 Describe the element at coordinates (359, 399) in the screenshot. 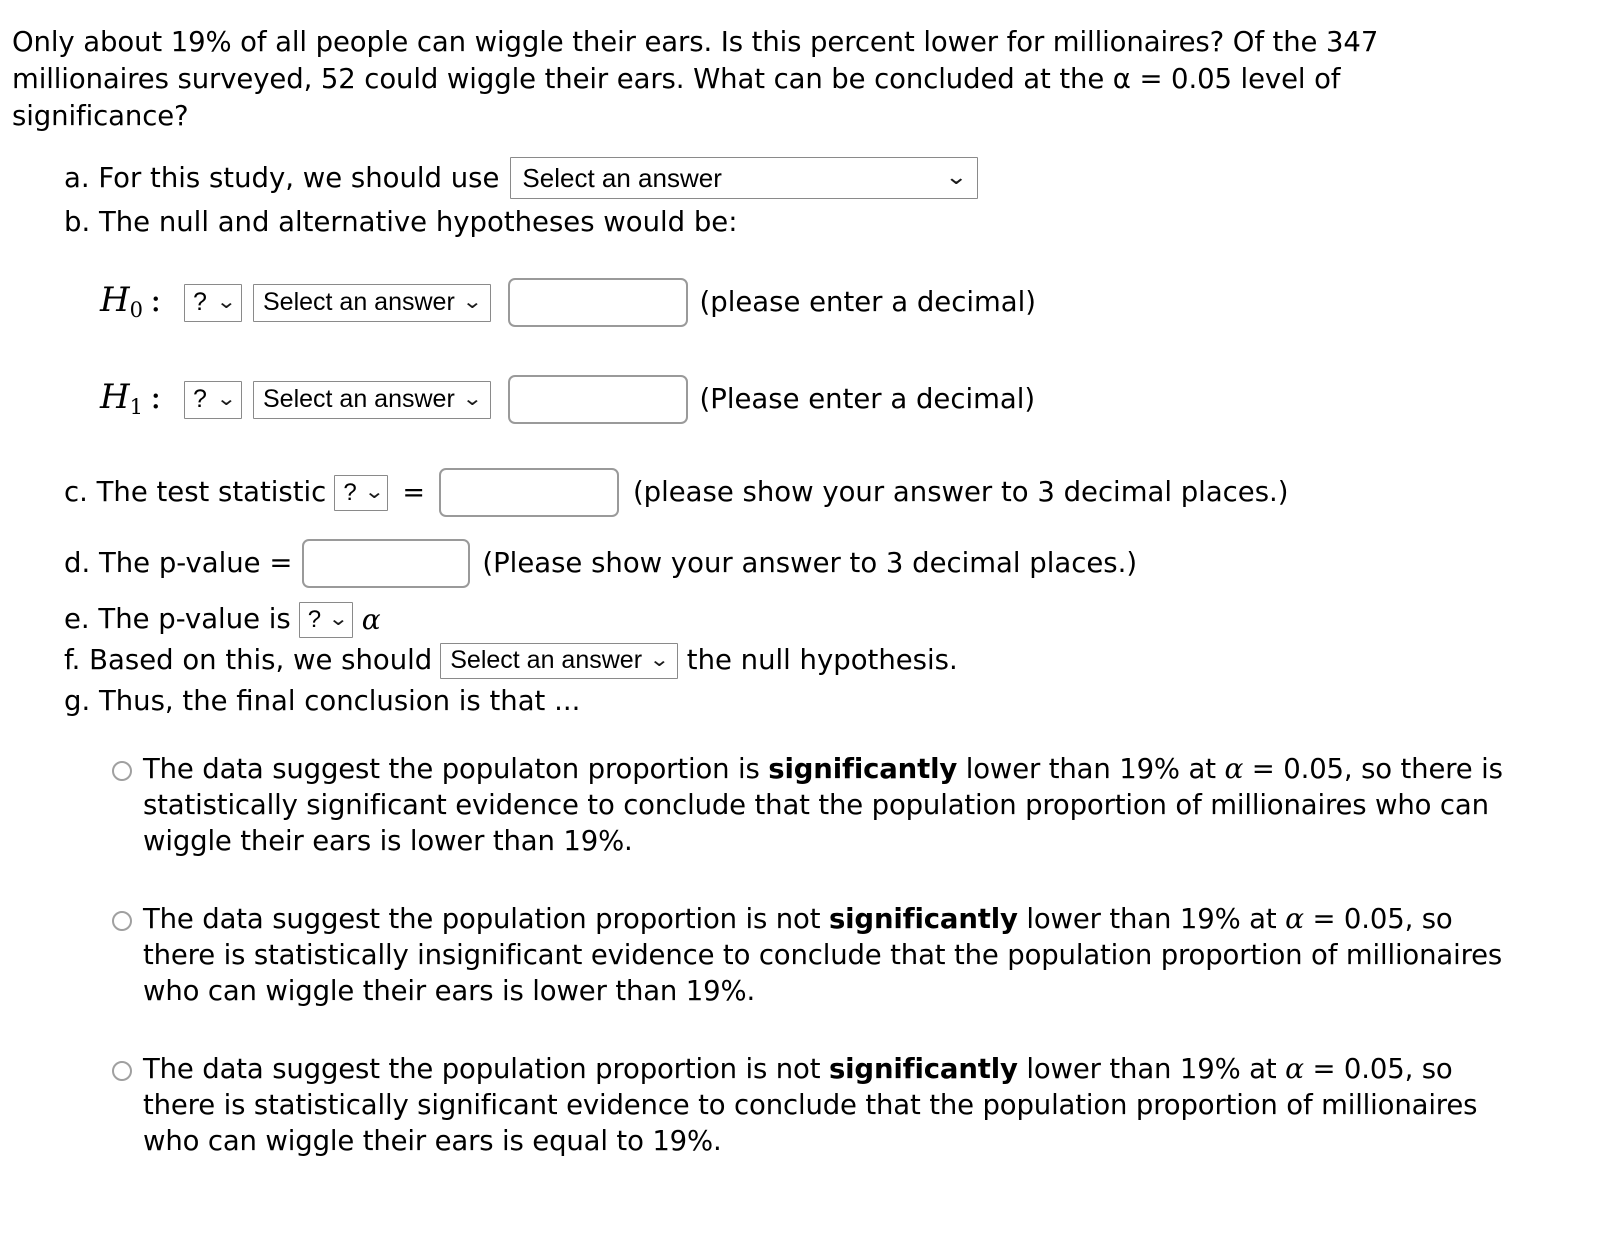

I see `h1-parameter-value: Select an answer` at that location.